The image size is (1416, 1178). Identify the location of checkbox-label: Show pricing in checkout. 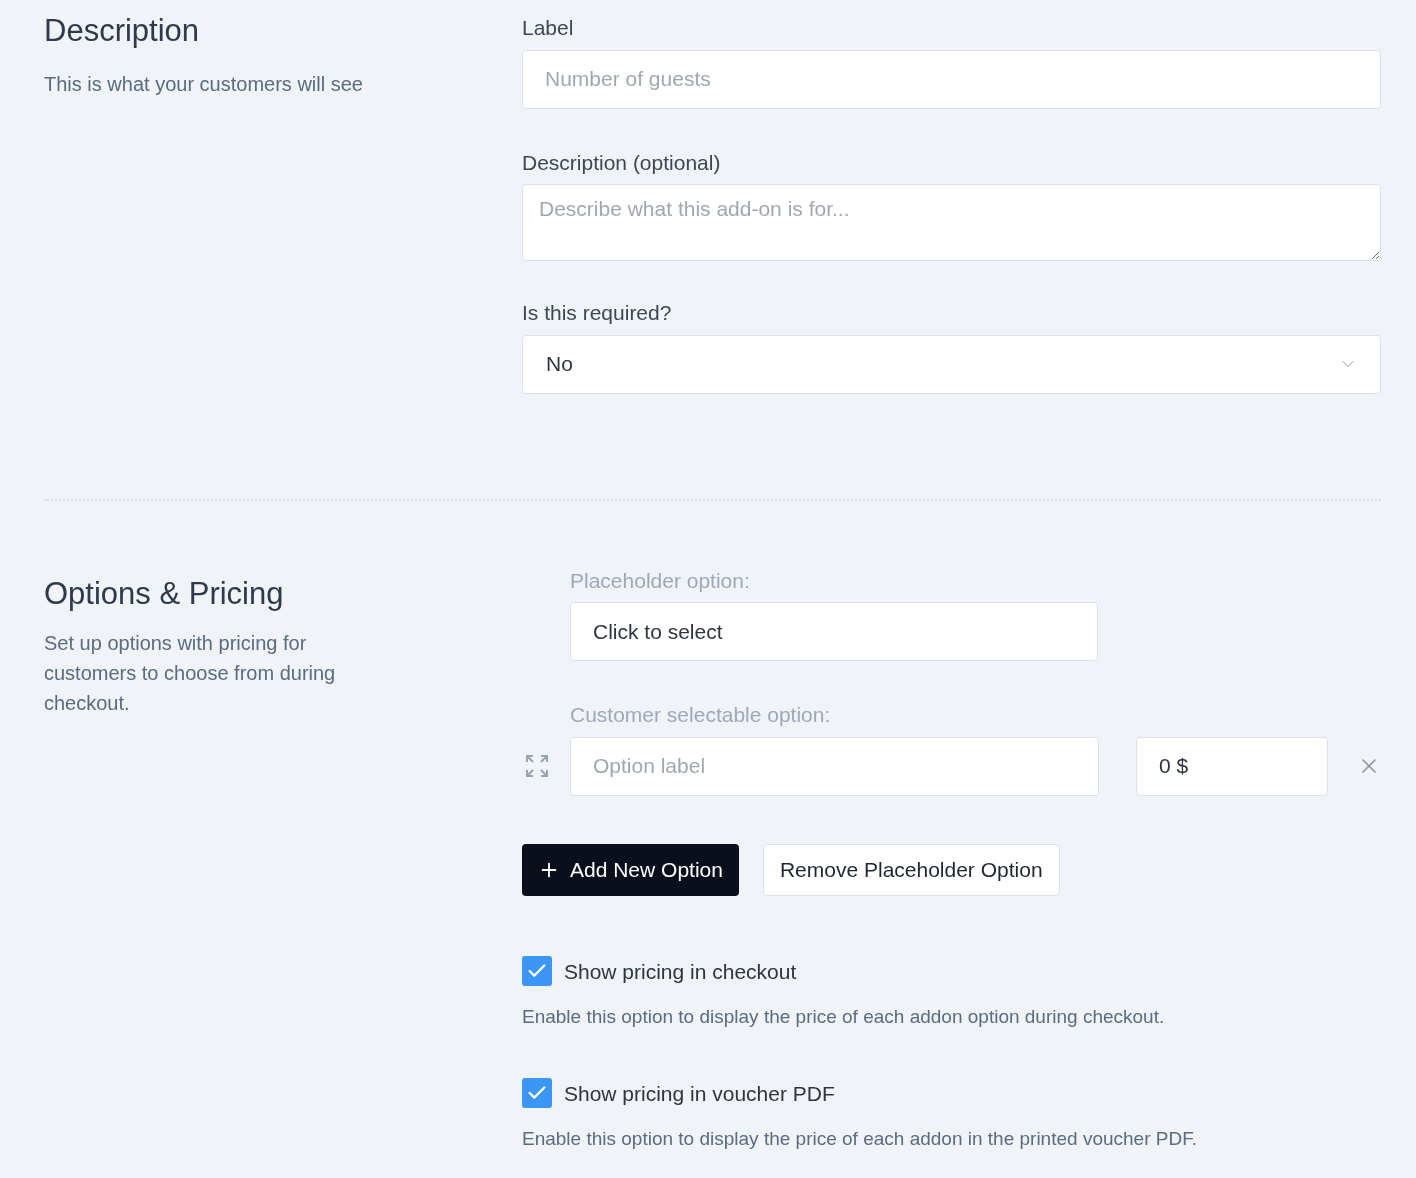
(680, 971).